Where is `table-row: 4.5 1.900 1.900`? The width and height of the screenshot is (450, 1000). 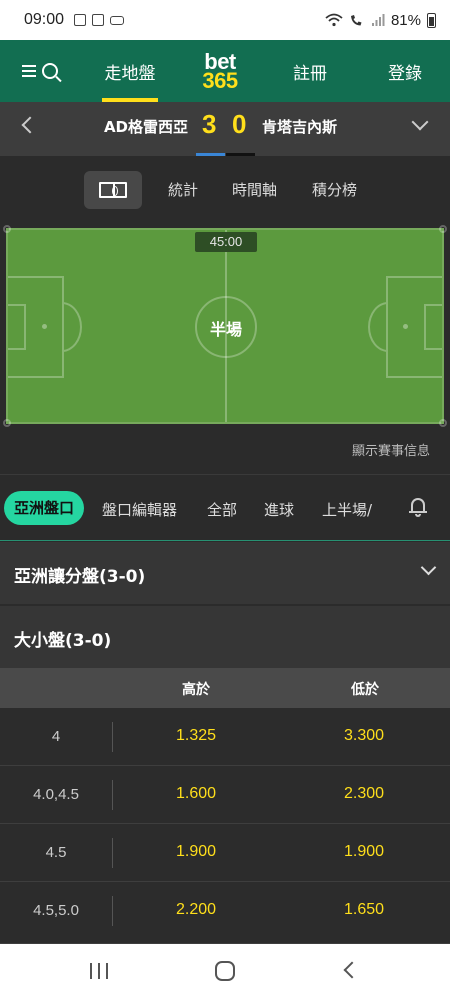
table-row: 4.5 1.900 1.900 is located at coordinates (225, 853).